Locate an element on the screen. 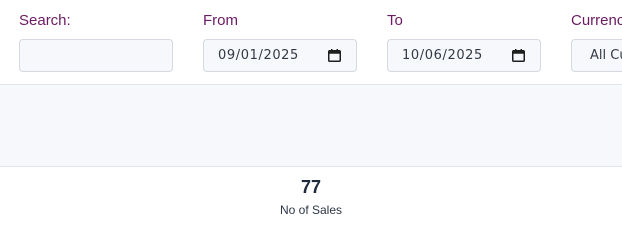 The image size is (622, 240). search-input is located at coordinates (96, 55).